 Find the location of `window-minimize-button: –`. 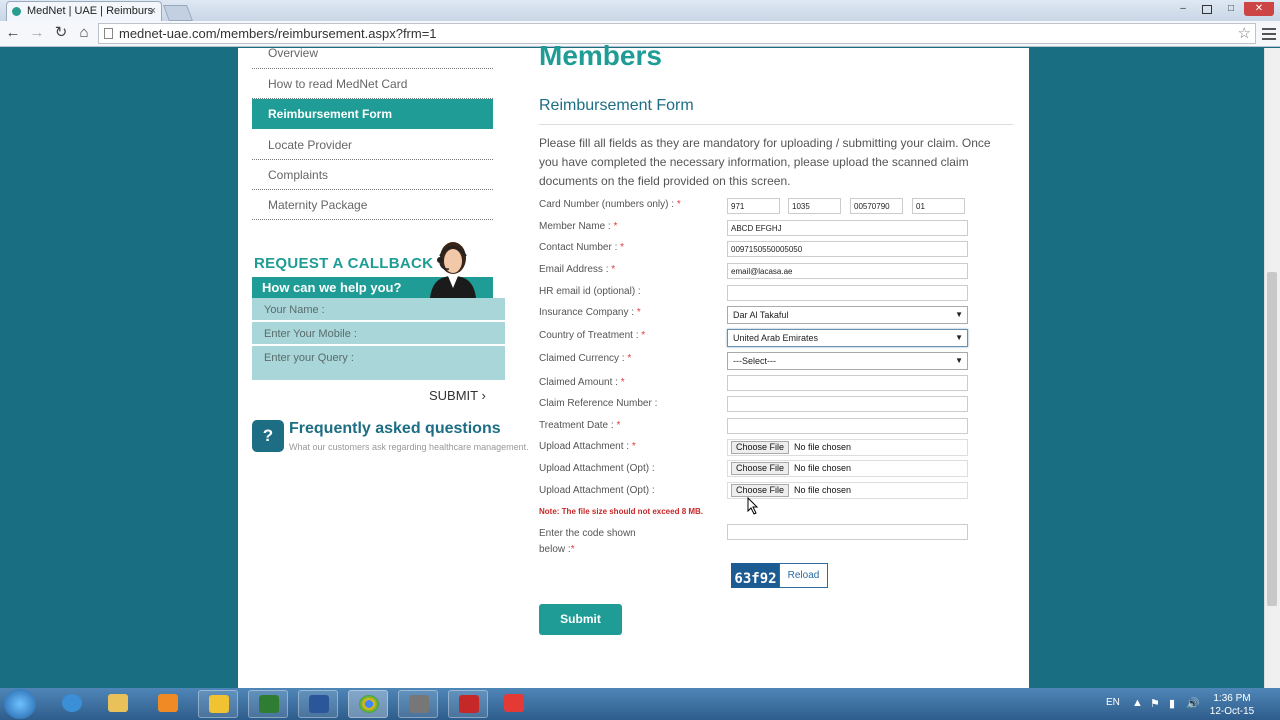

window-minimize-button: – is located at coordinates (1183, 9).